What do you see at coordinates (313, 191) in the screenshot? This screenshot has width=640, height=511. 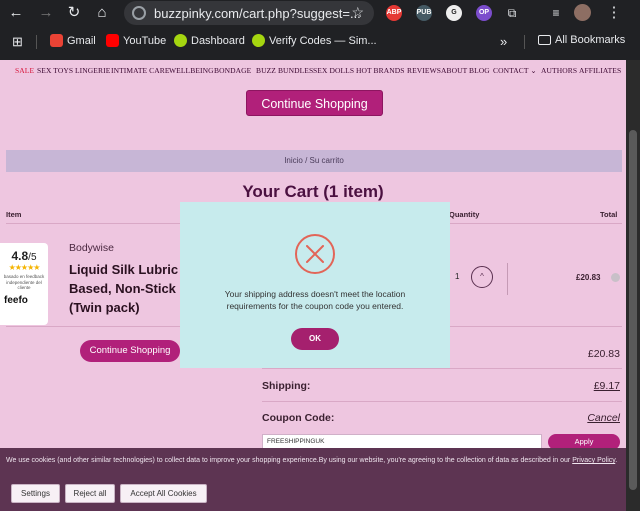 I see `cart-title: Your Cart (1 item)` at bounding box center [313, 191].